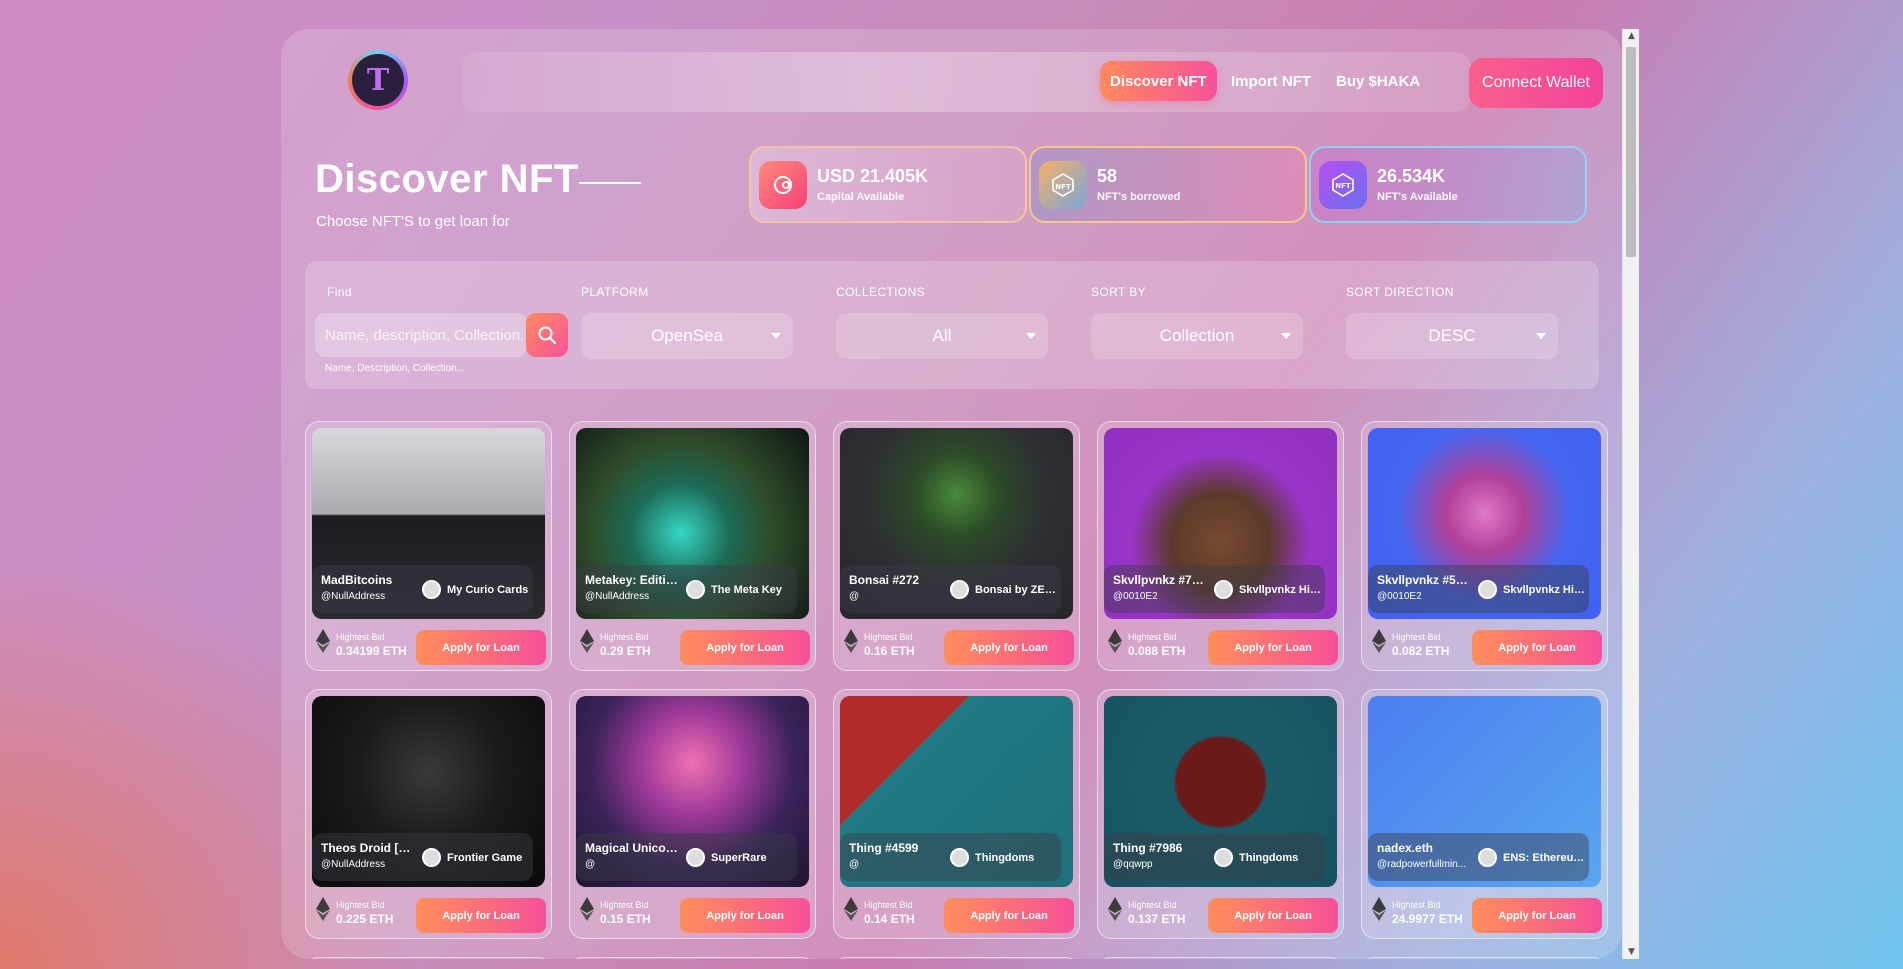 The width and height of the screenshot is (1903, 969). What do you see at coordinates (1063, 187) in the screenshot?
I see `svg-text: NFT` at bounding box center [1063, 187].